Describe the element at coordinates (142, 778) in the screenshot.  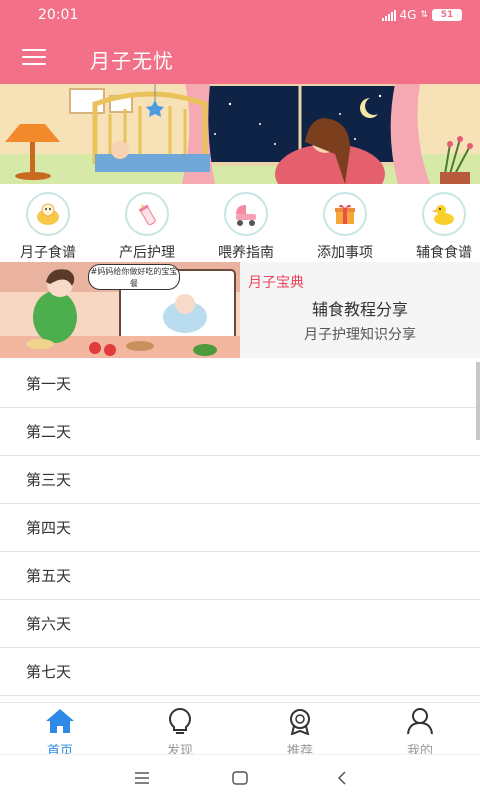
I see `menu-icon` at that location.